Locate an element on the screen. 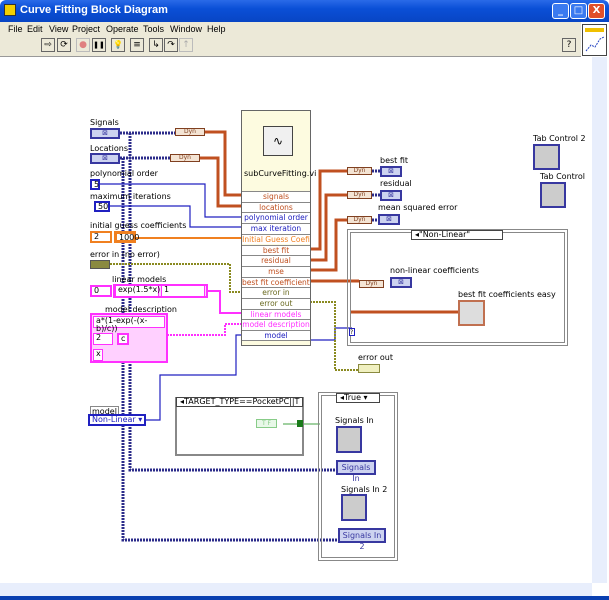 This screenshot has width=609, height=600. terminal-mse: mse is located at coordinates (276, 271).